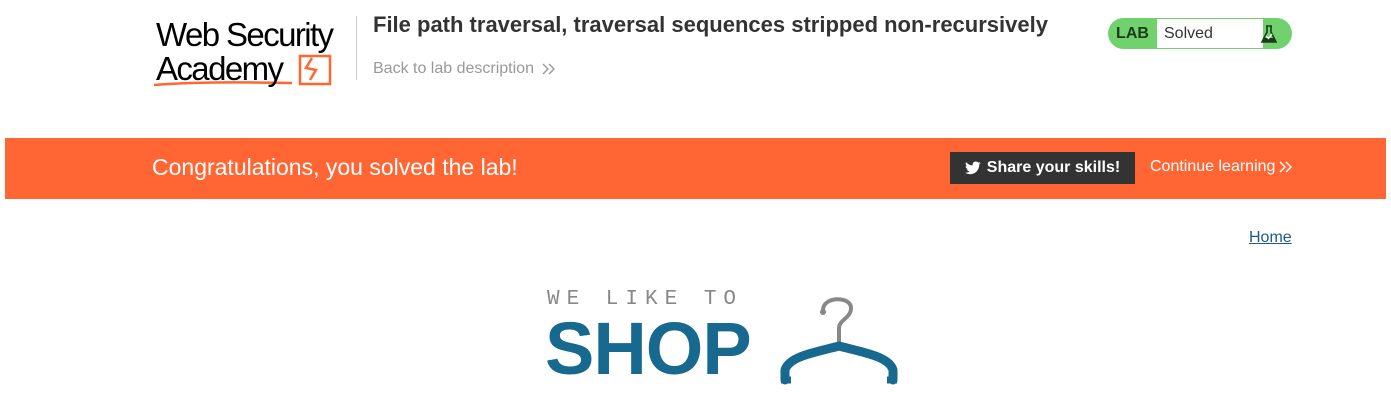 This screenshot has width=1391, height=416. I want to click on hanger-icon, so click(839, 341).